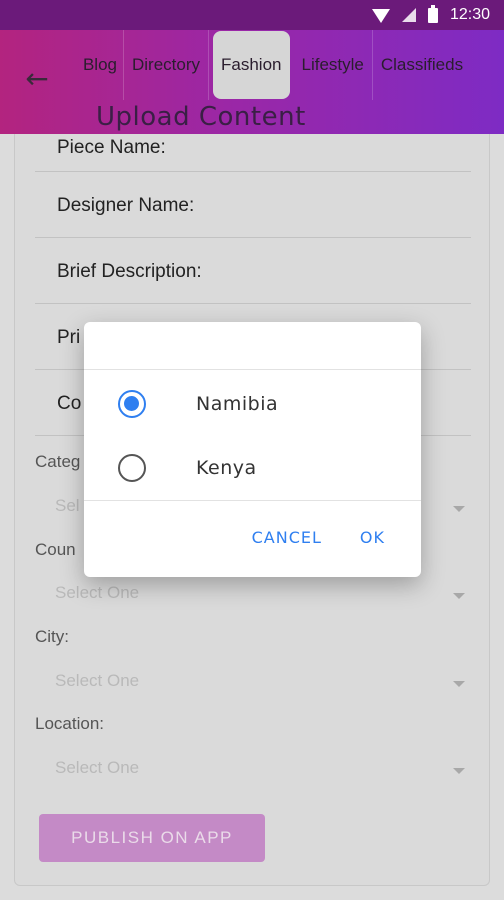 The image size is (504, 900). I want to click on option-label: Kenya, so click(226, 468).